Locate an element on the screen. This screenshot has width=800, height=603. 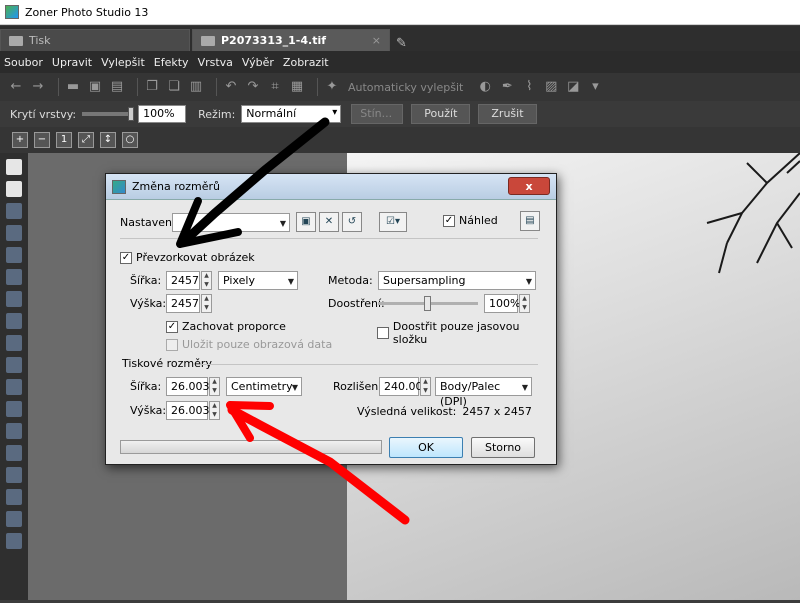
save-icon: ▣ is located at coordinates (95, 87).